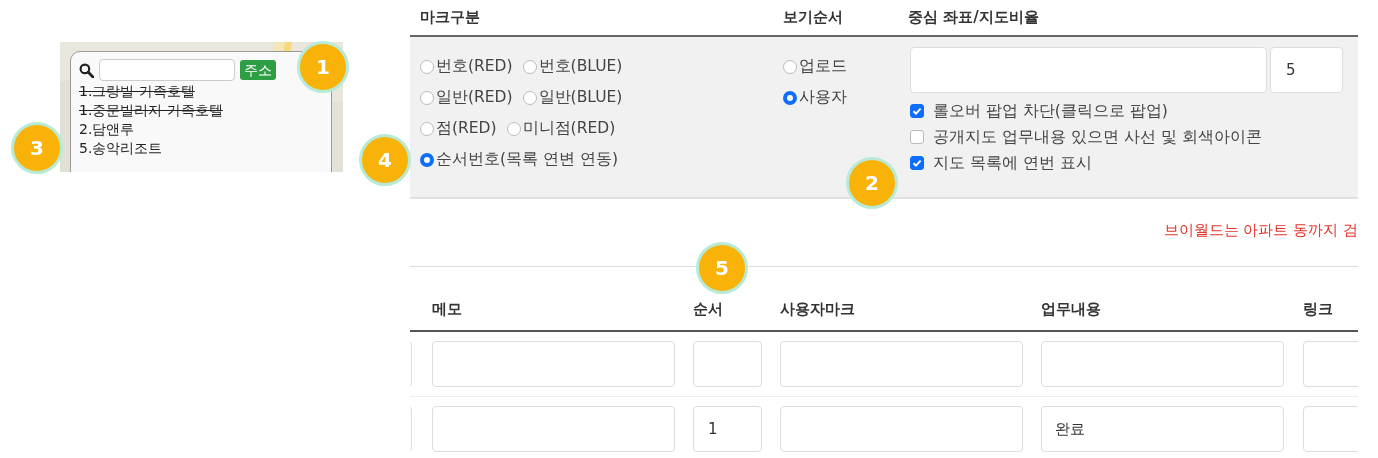 The width and height of the screenshot is (1378, 458). What do you see at coordinates (561, 128) in the screenshot?
I see `radio-option: 미니점(RED)` at bounding box center [561, 128].